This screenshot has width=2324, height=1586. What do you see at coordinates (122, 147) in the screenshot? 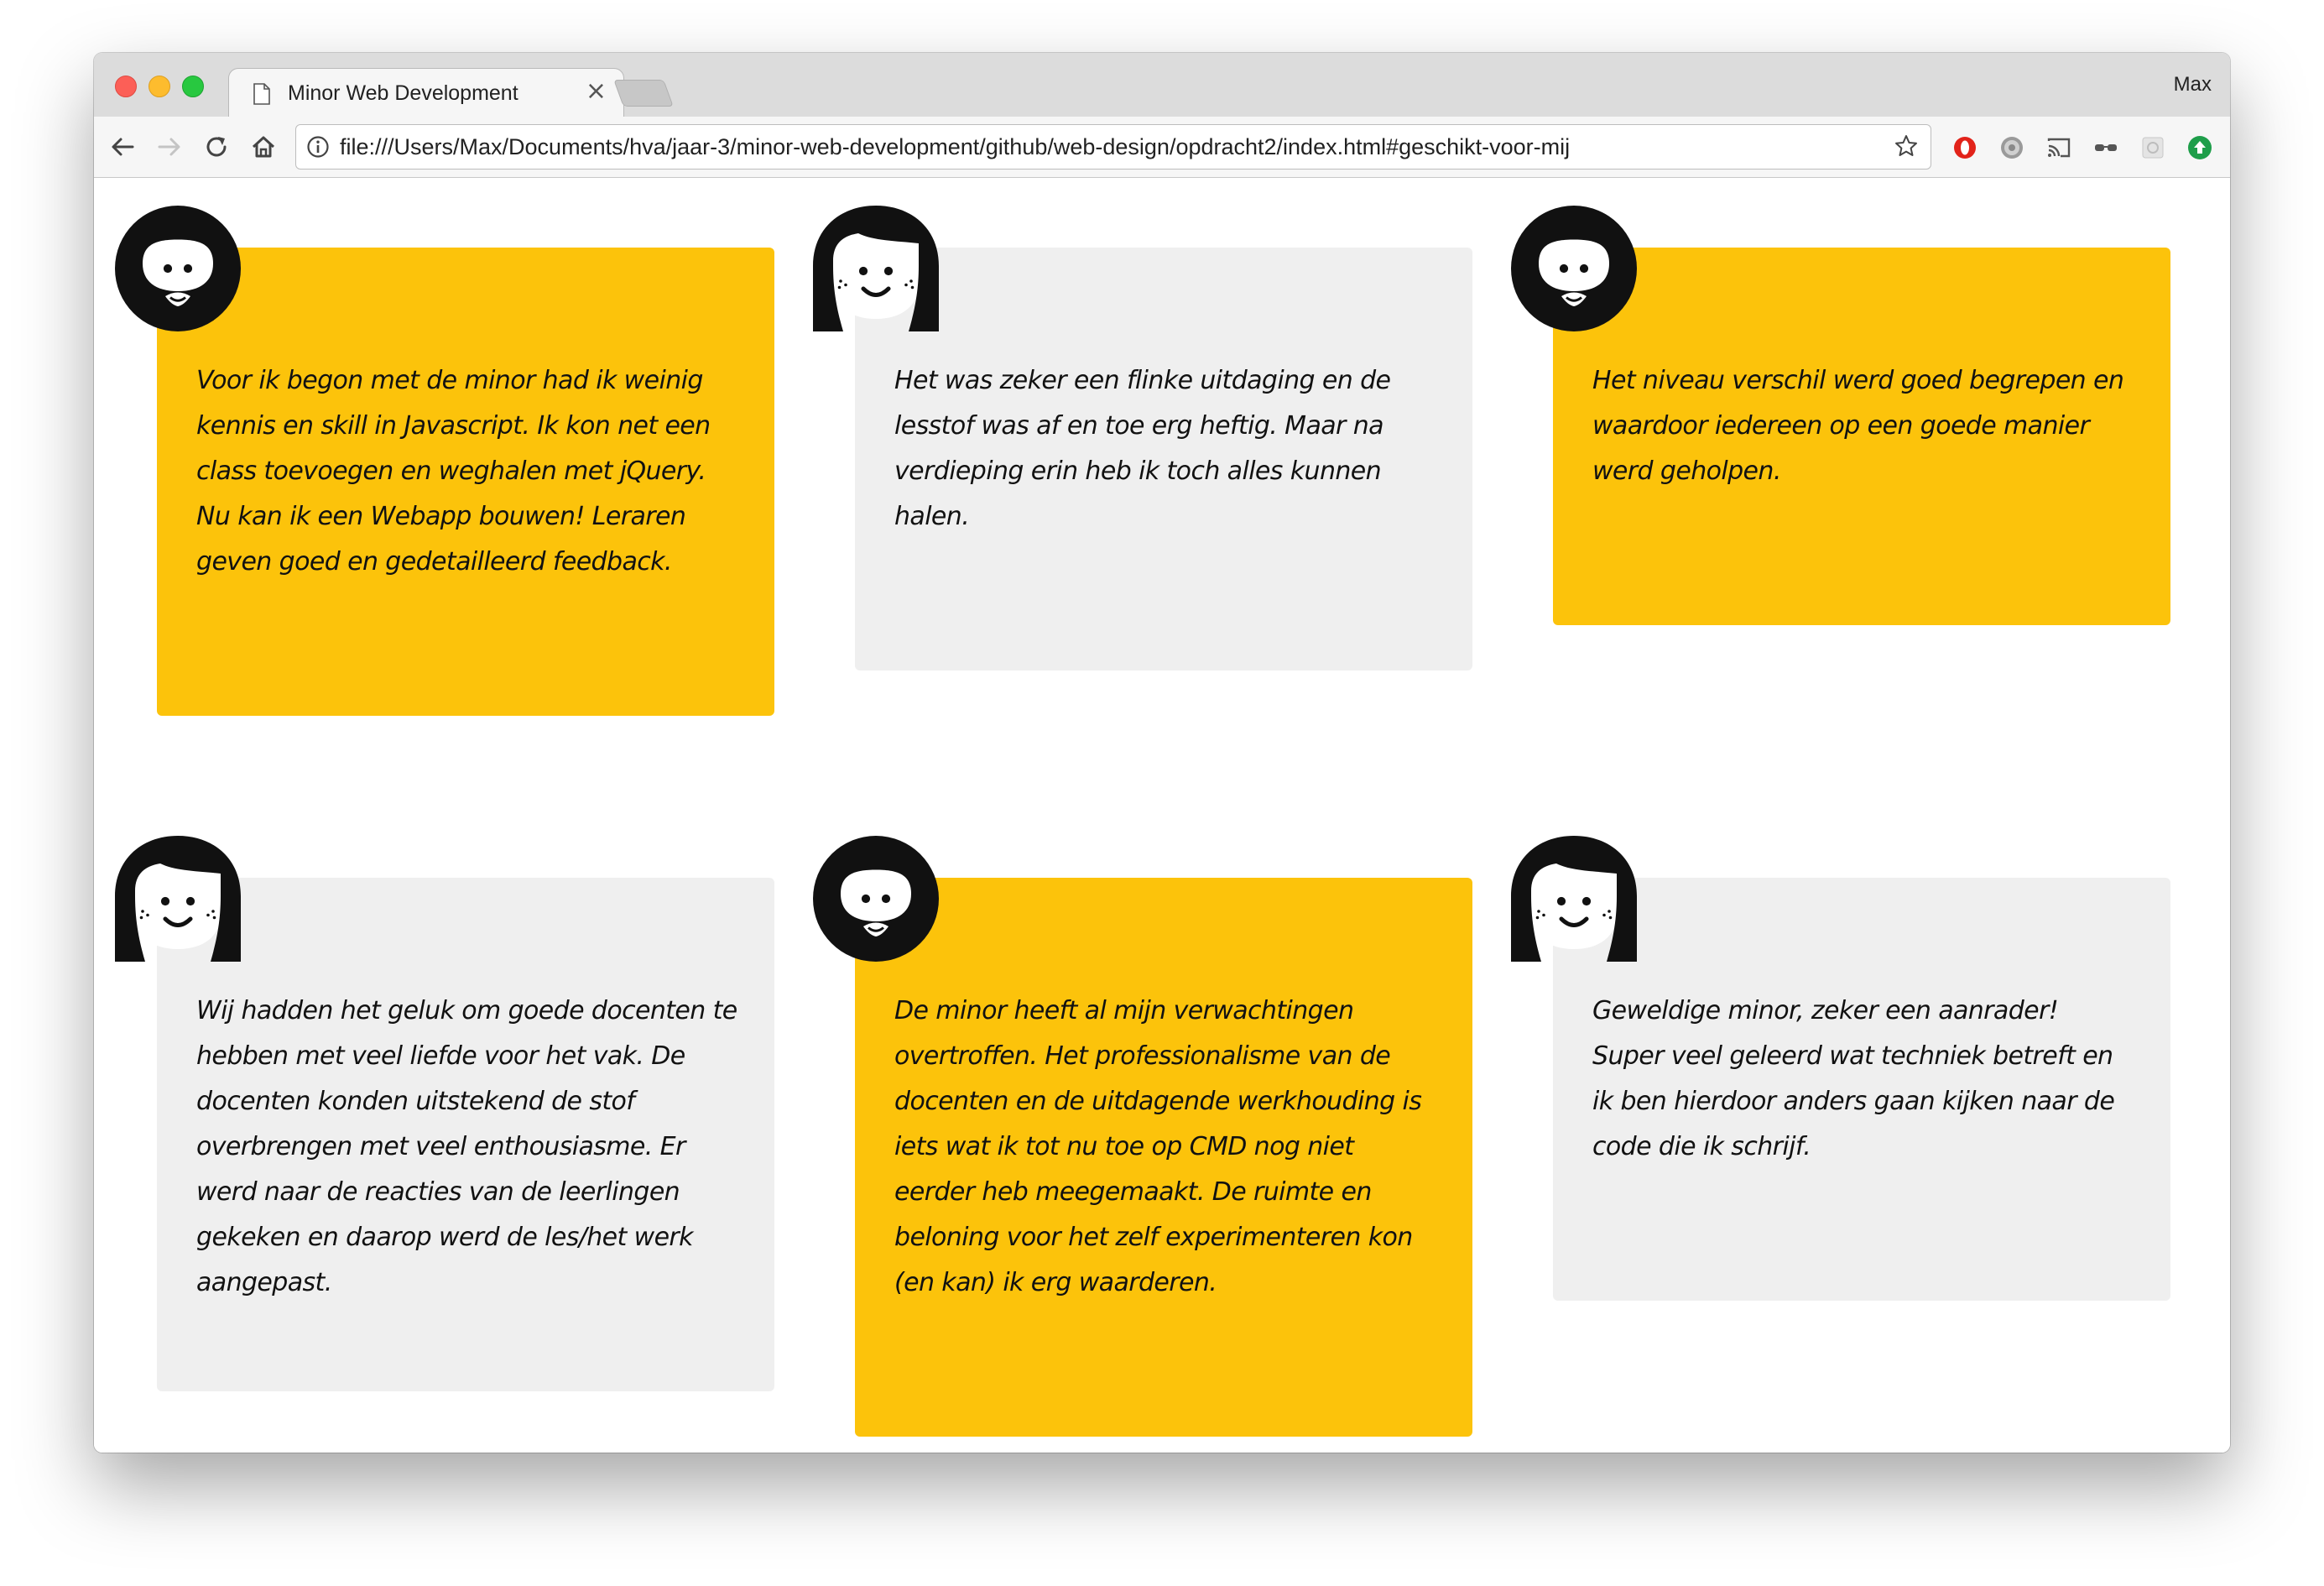
I see `back-arrow-icon` at bounding box center [122, 147].